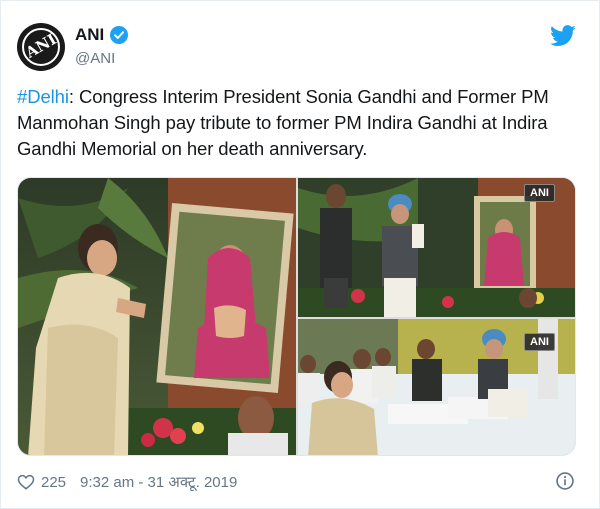  What do you see at coordinates (565, 481) in the screenshot?
I see `info-icon` at bounding box center [565, 481].